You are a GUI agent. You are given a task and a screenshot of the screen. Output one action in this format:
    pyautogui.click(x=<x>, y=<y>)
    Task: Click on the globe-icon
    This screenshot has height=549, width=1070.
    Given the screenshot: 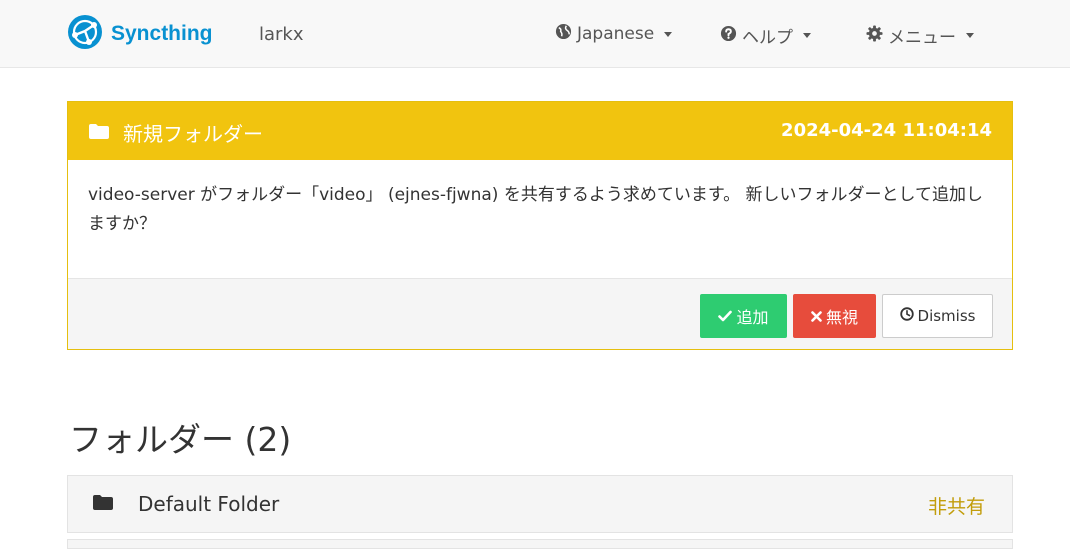 What is the action you would take?
    pyautogui.click(x=563, y=34)
    